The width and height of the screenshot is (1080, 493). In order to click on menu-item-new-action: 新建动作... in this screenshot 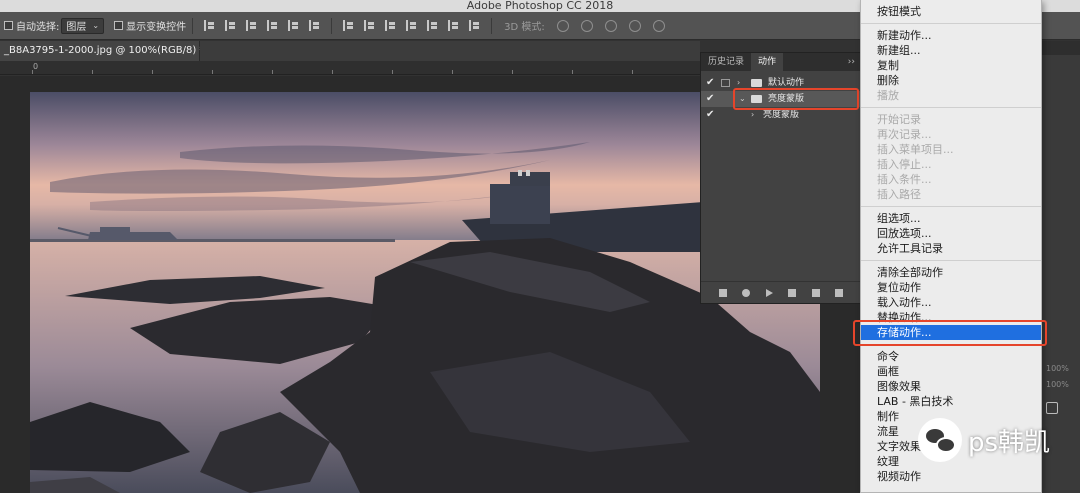, I will do `click(951, 35)`.